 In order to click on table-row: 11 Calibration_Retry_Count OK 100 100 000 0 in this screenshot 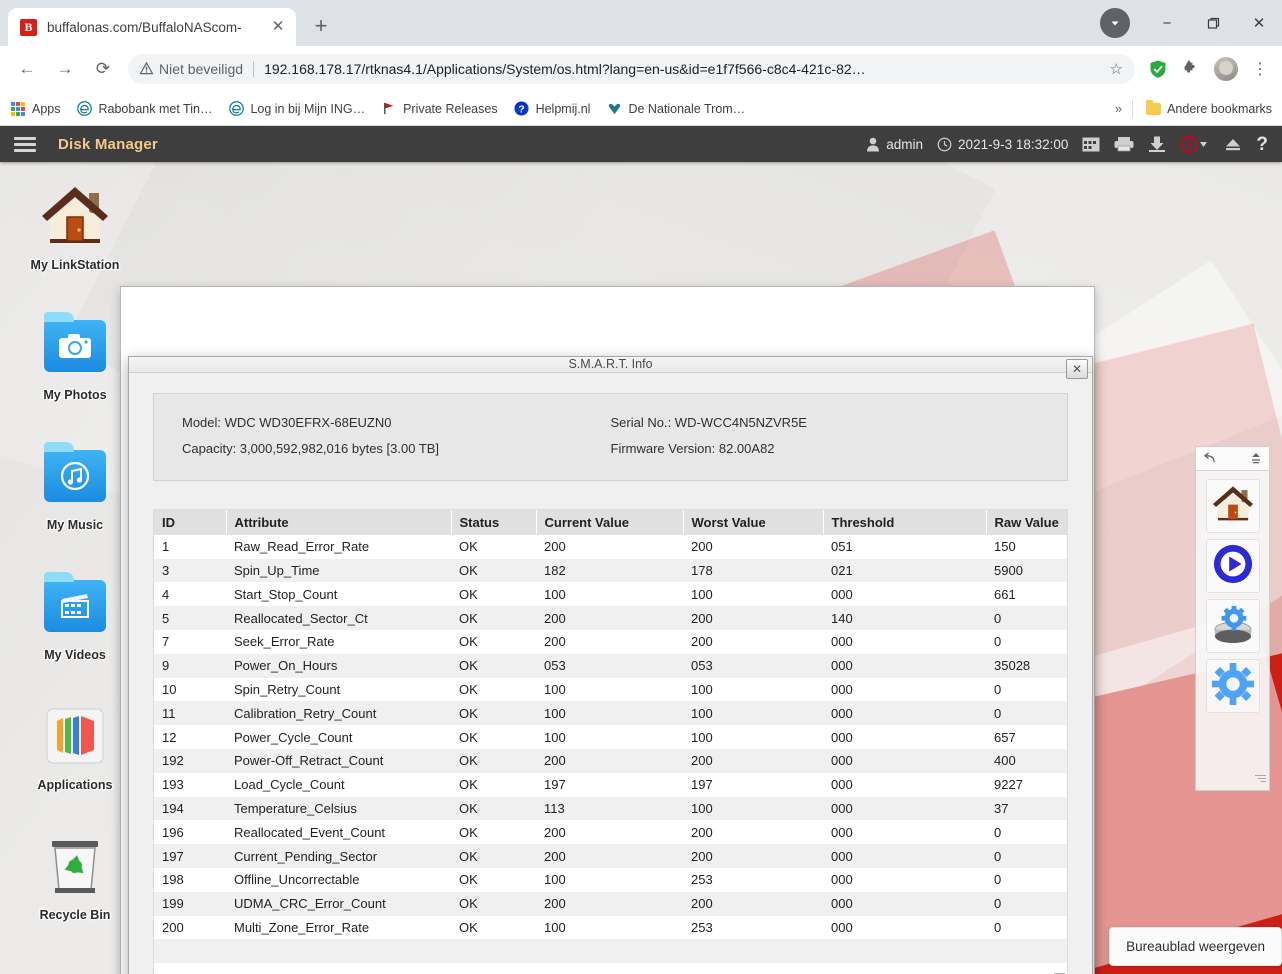, I will do `click(610, 713)`.